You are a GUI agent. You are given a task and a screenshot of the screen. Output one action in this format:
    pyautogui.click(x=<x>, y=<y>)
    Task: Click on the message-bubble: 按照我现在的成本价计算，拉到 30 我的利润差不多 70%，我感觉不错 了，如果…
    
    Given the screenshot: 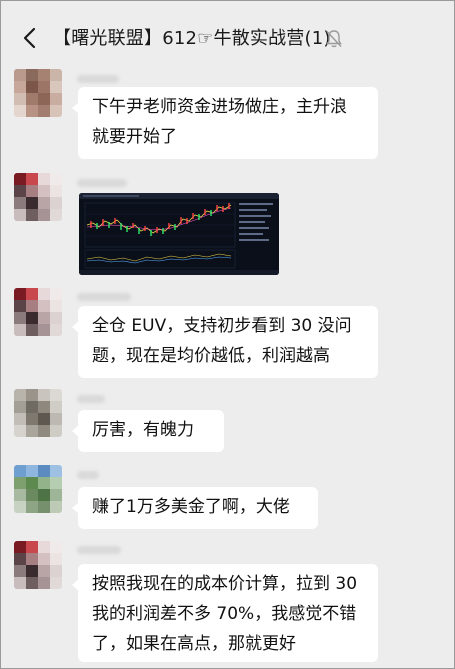 What is the action you would take?
    pyautogui.click(x=225, y=613)
    